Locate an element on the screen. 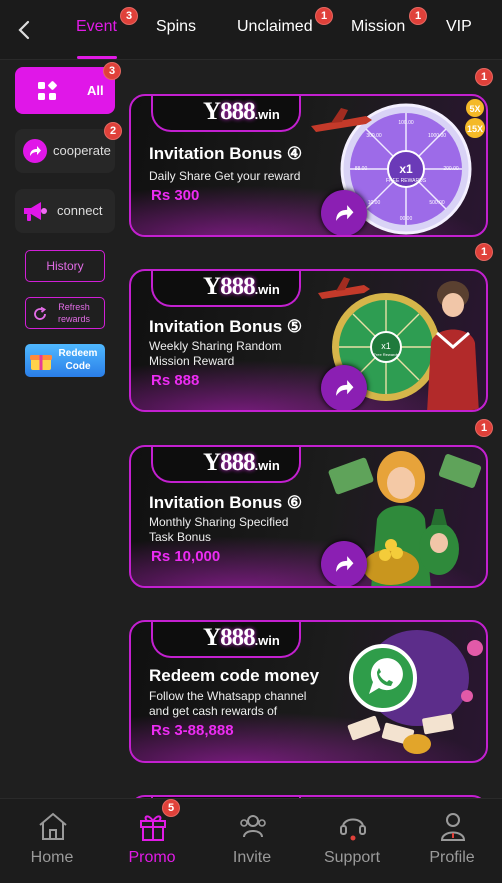 The width and height of the screenshot is (502, 883). tab-vip-label: VIP is located at coordinates (459, 26).